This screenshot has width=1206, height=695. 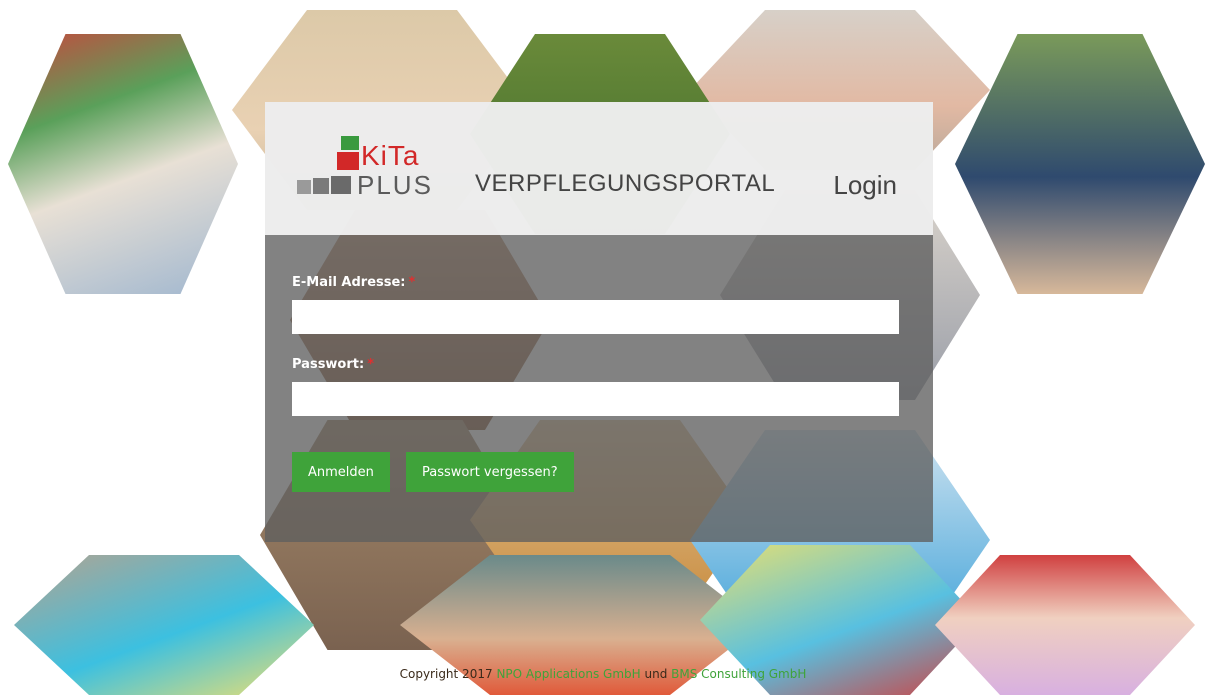 What do you see at coordinates (390, 155) in the screenshot?
I see `logo-text-kita: KiTa` at bounding box center [390, 155].